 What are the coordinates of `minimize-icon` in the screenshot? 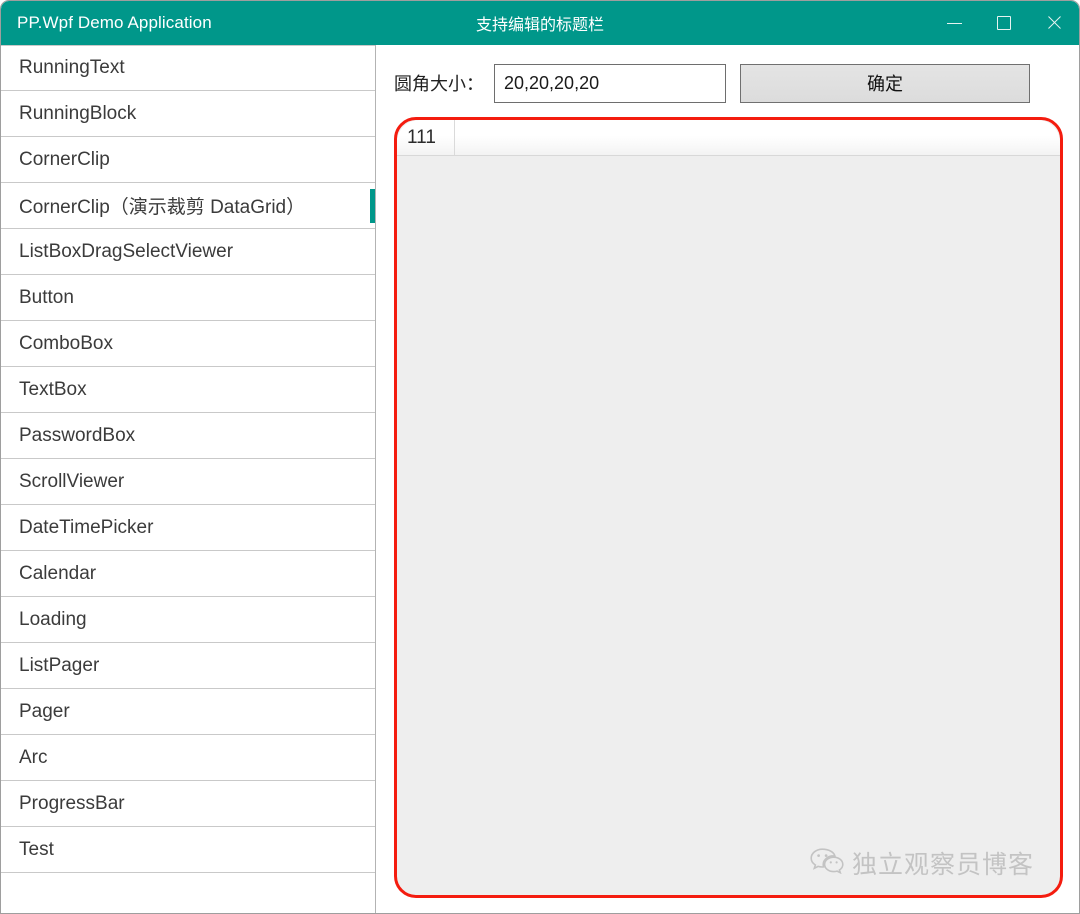 It's located at (954, 23).